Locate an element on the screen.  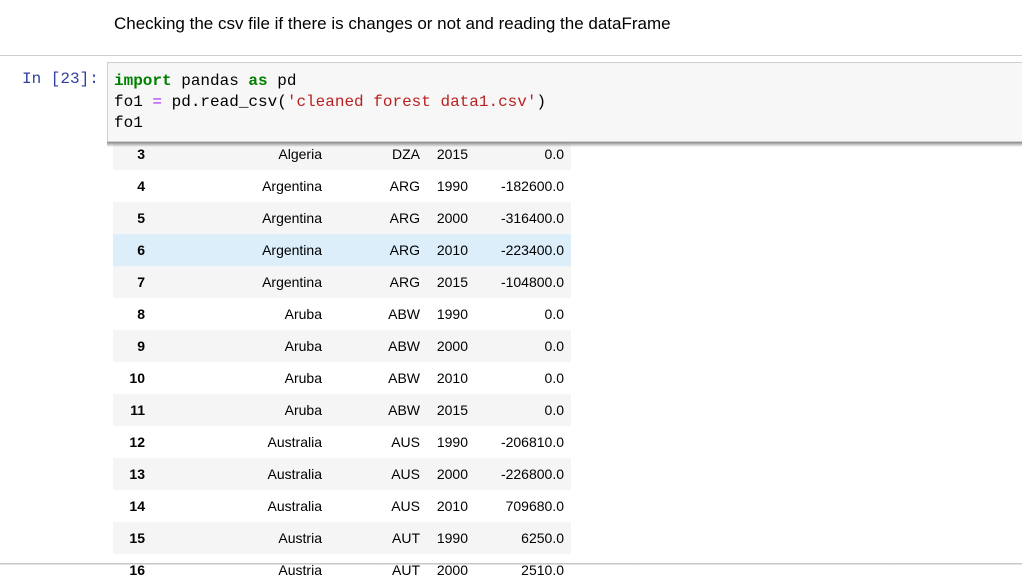
row-index: 10 is located at coordinates (137, 378).